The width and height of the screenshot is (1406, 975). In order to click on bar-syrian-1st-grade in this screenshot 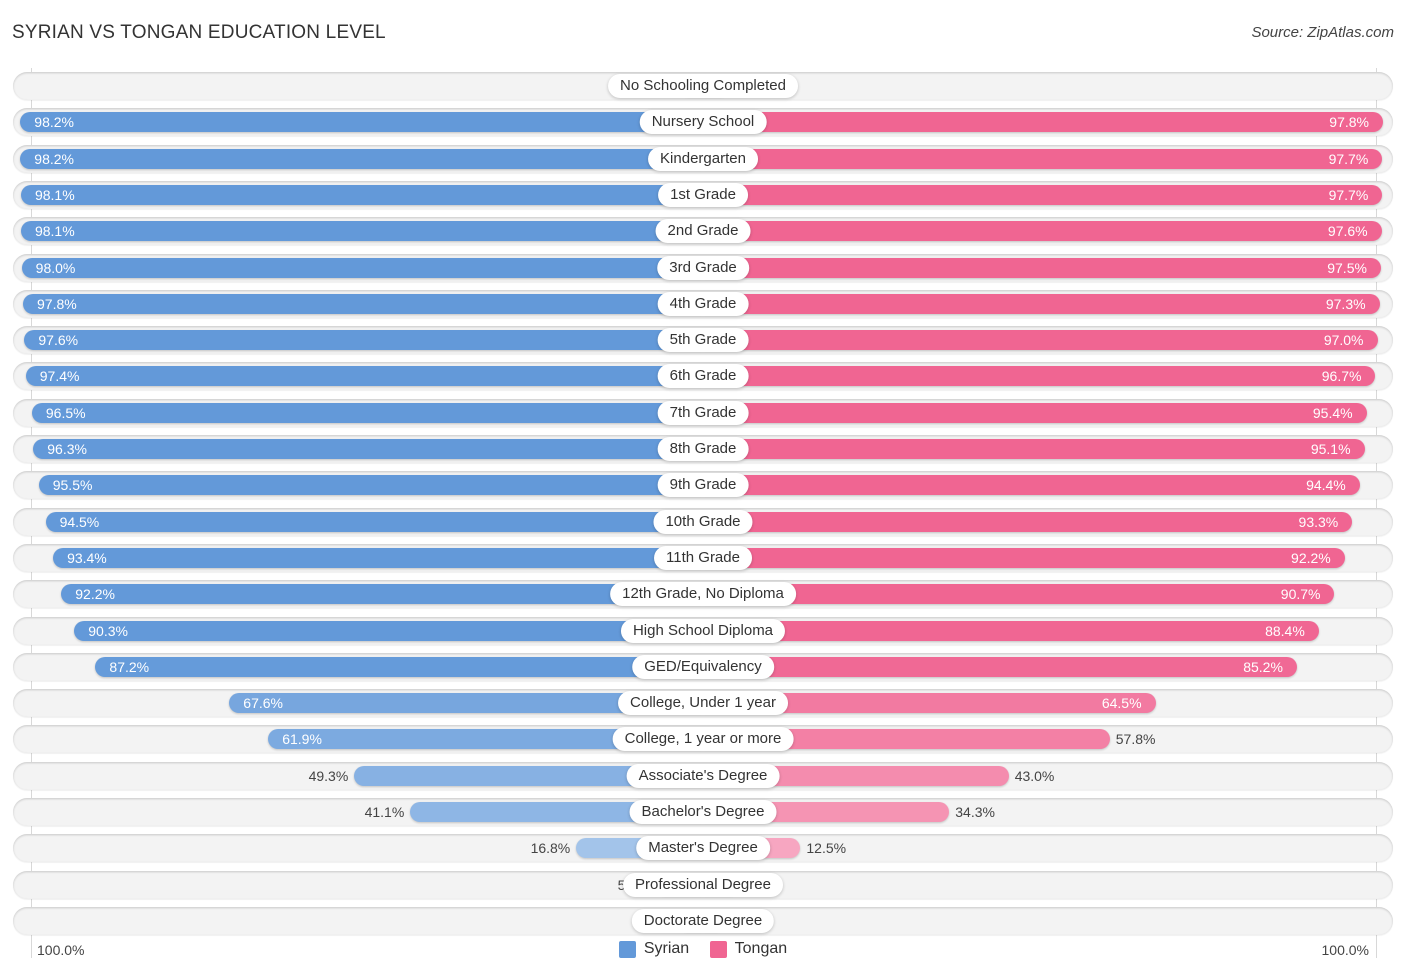, I will do `click(361, 194)`.